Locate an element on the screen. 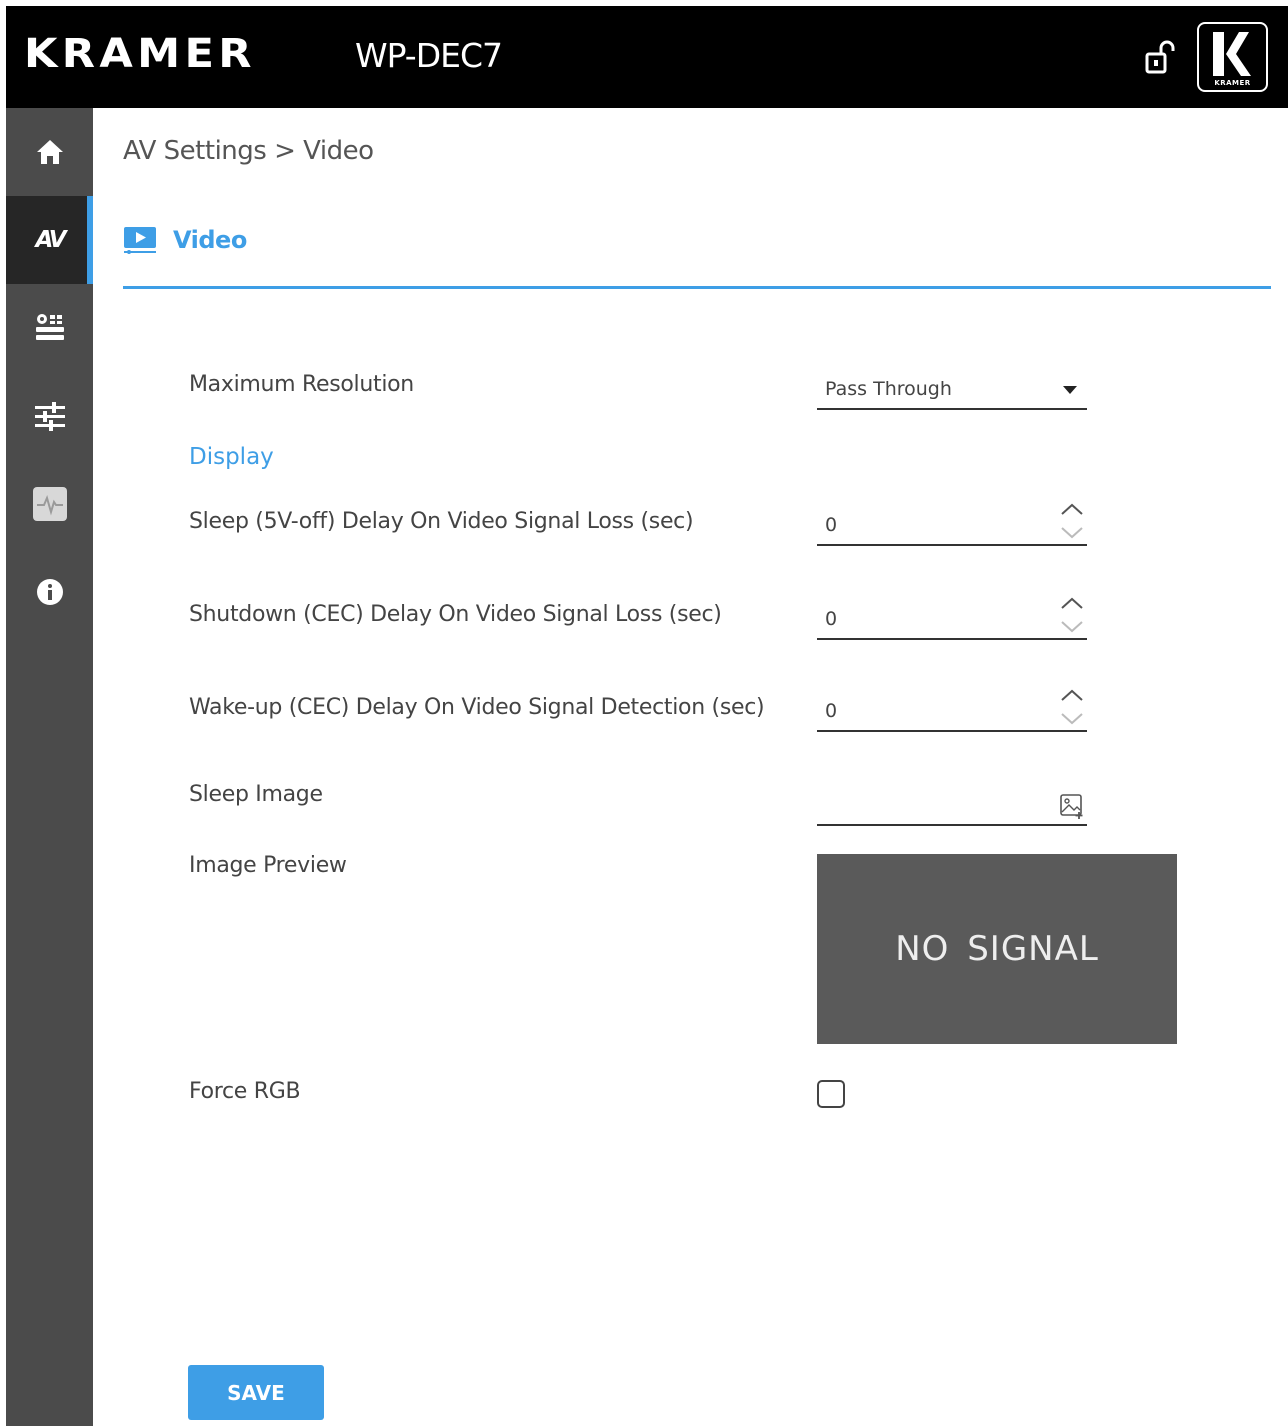 This screenshot has height=1426, width=1288. device-settings-icon is located at coordinates (49, 327).